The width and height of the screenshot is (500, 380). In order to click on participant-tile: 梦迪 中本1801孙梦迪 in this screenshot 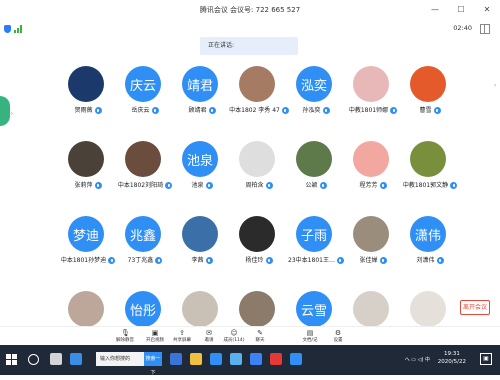, I will do `click(88, 247)`.